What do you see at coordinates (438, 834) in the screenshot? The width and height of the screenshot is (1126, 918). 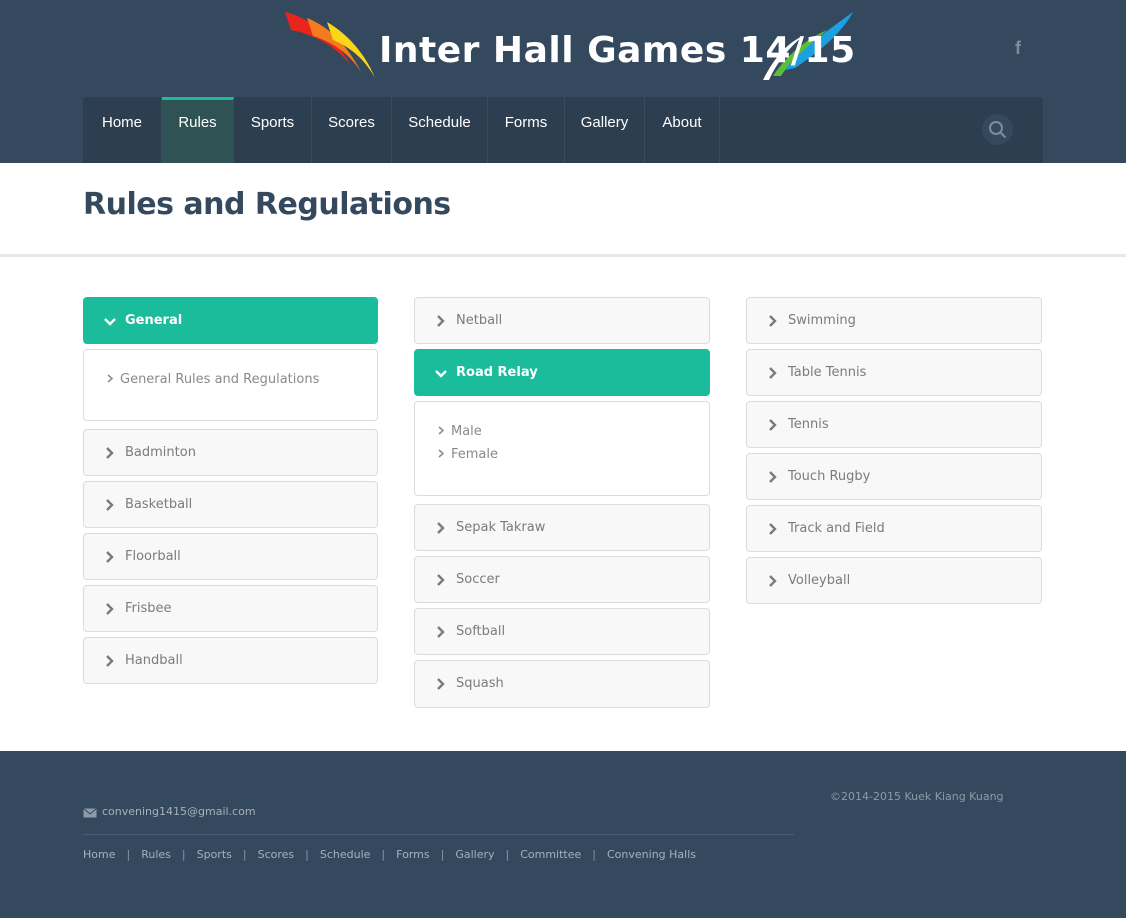 I see `footer-divider` at bounding box center [438, 834].